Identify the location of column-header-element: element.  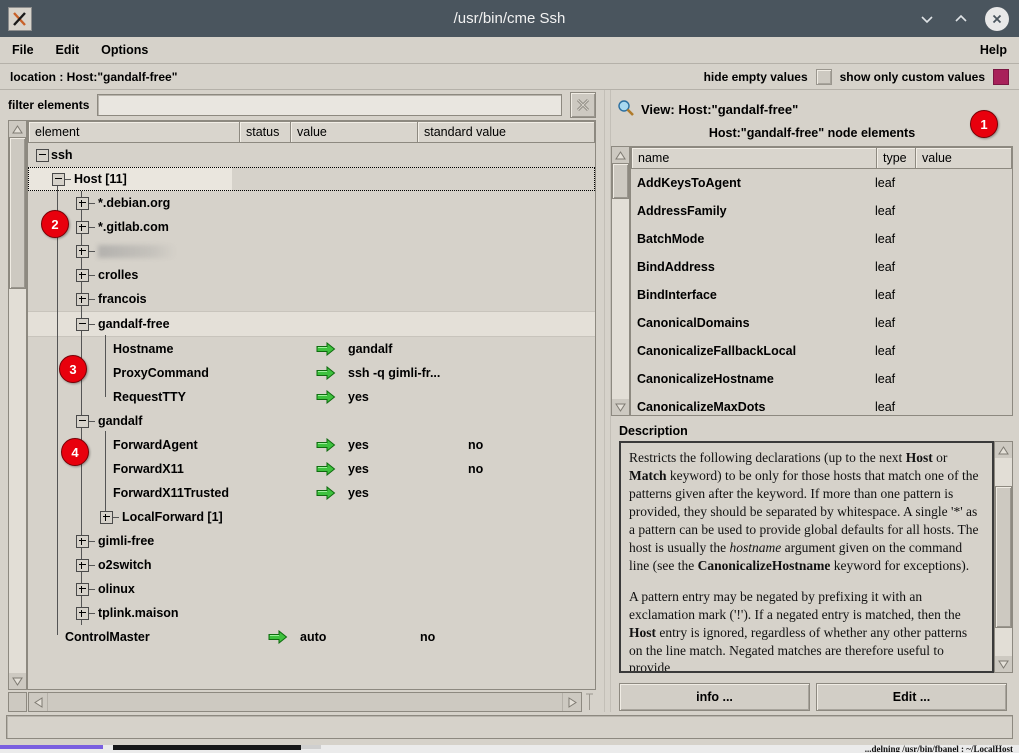
(134, 132).